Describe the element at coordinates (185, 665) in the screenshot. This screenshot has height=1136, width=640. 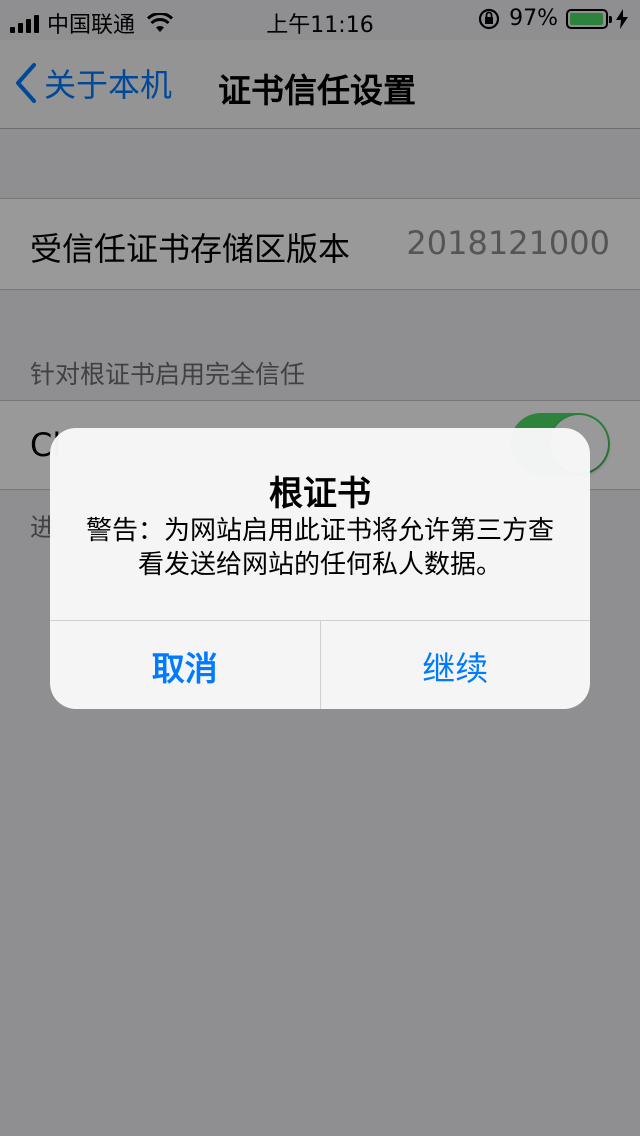
I see `cancel-button: 取消` at that location.